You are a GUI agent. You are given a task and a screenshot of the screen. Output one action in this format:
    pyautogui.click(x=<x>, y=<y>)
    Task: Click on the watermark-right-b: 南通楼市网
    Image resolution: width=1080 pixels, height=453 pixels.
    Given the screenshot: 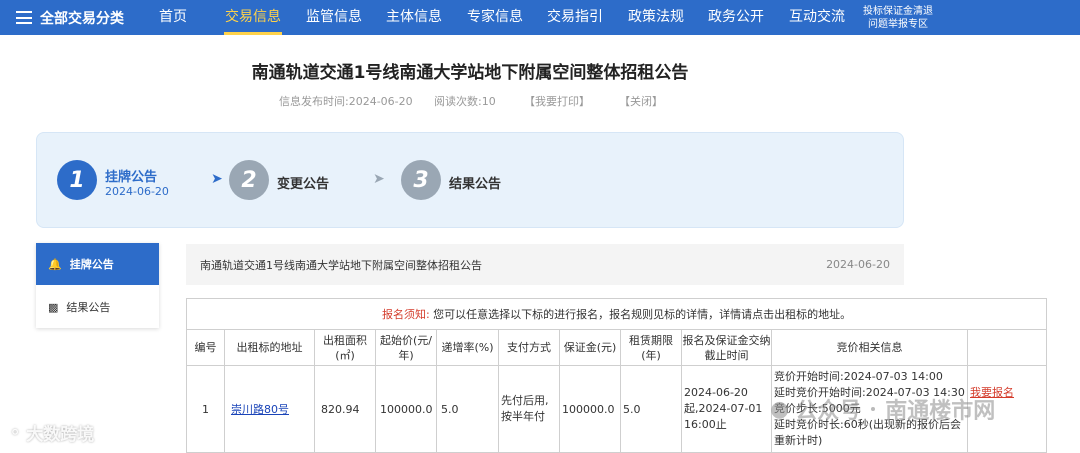 What is the action you would take?
    pyautogui.click(x=940, y=411)
    